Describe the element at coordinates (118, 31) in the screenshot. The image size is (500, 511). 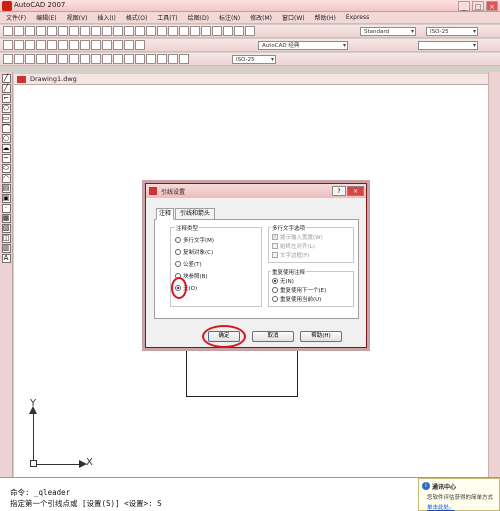
I see `undo-icon` at that location.